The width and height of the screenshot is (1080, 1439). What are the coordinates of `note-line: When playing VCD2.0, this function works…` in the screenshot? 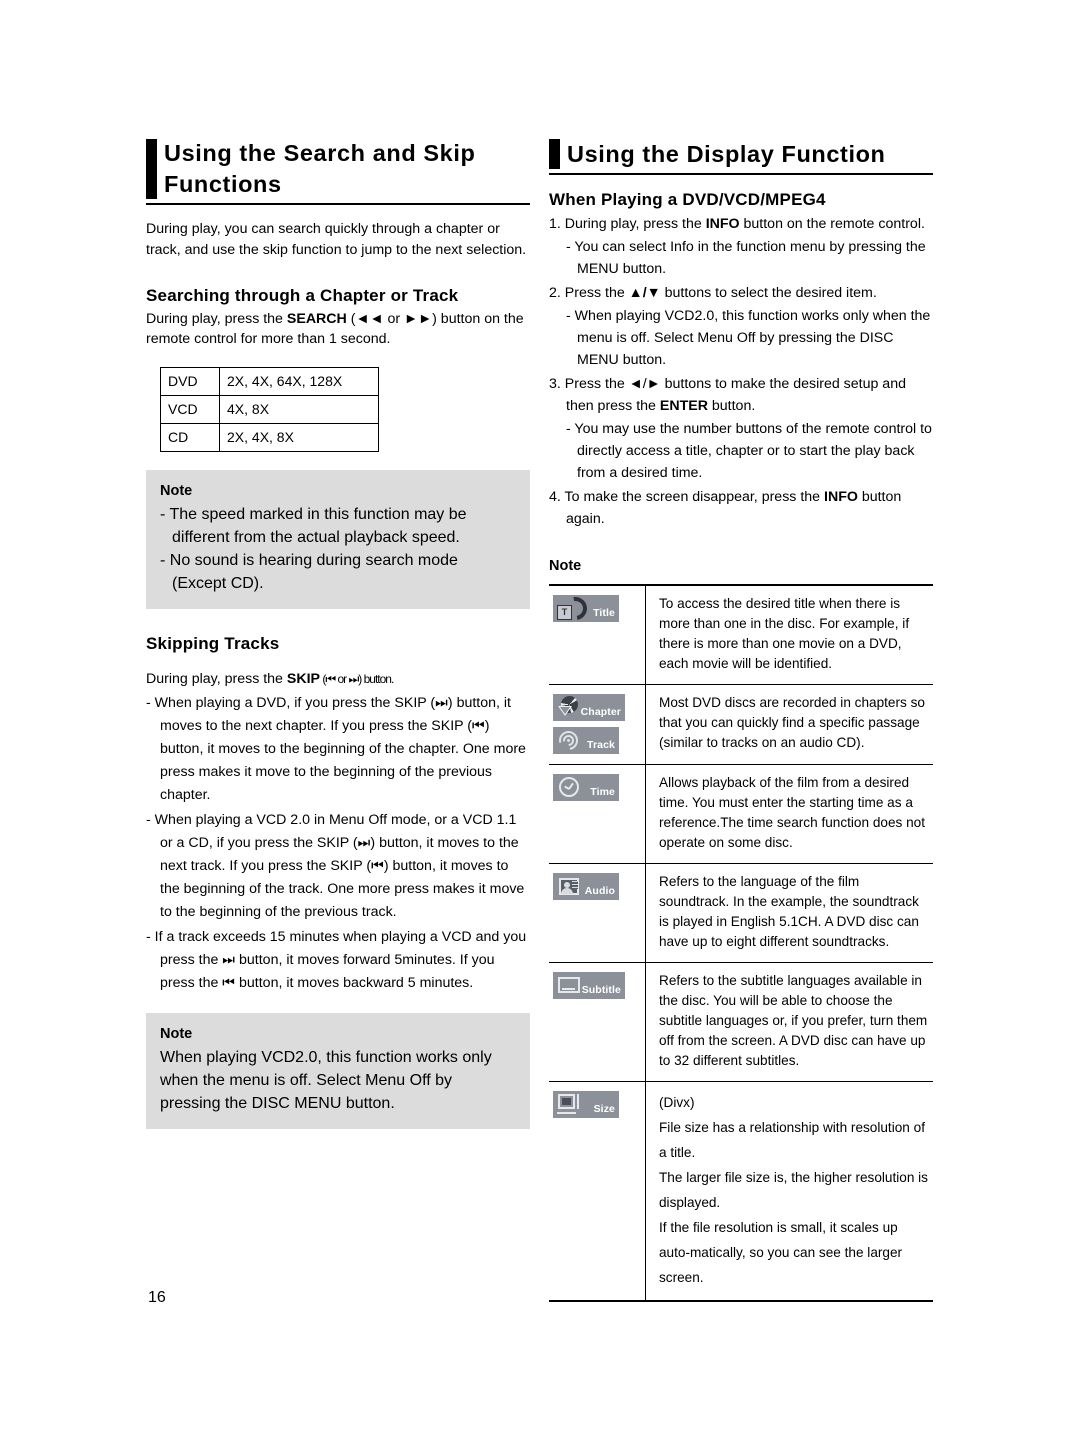 It's located at (326, 1080).